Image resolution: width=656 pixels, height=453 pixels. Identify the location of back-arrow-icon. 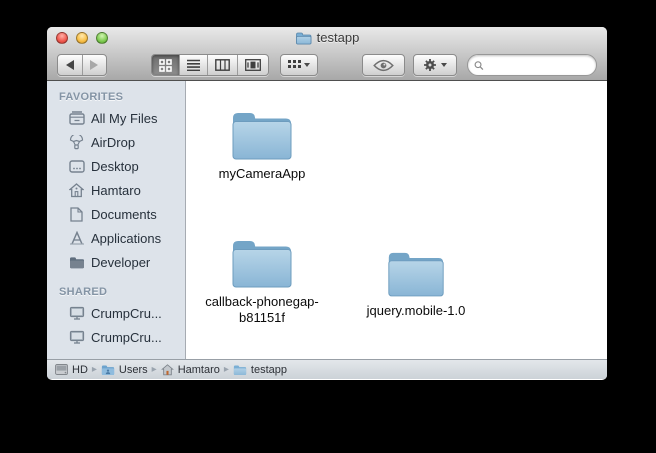
(69, 65).